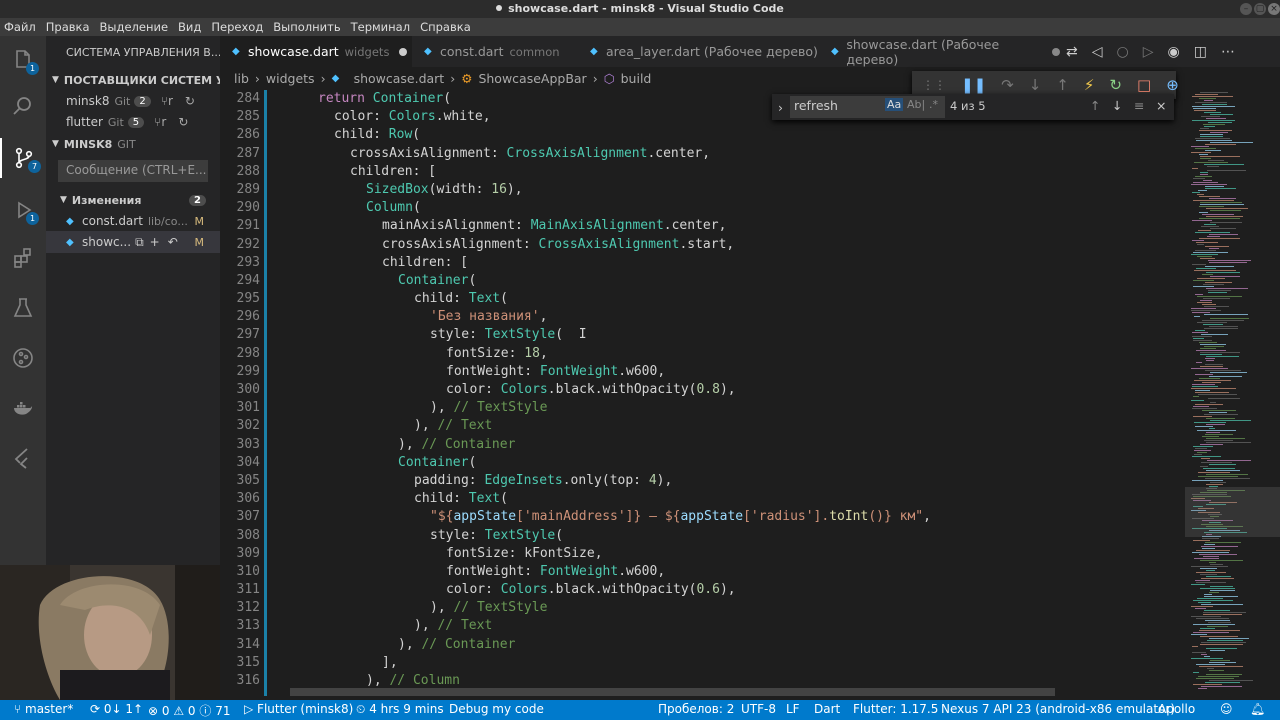 The width and height of the screenshot is (1280, 720). Describe the element at coordinates (134, 27) in the screenshot. I see `menu-selection: Выделение` at that location.